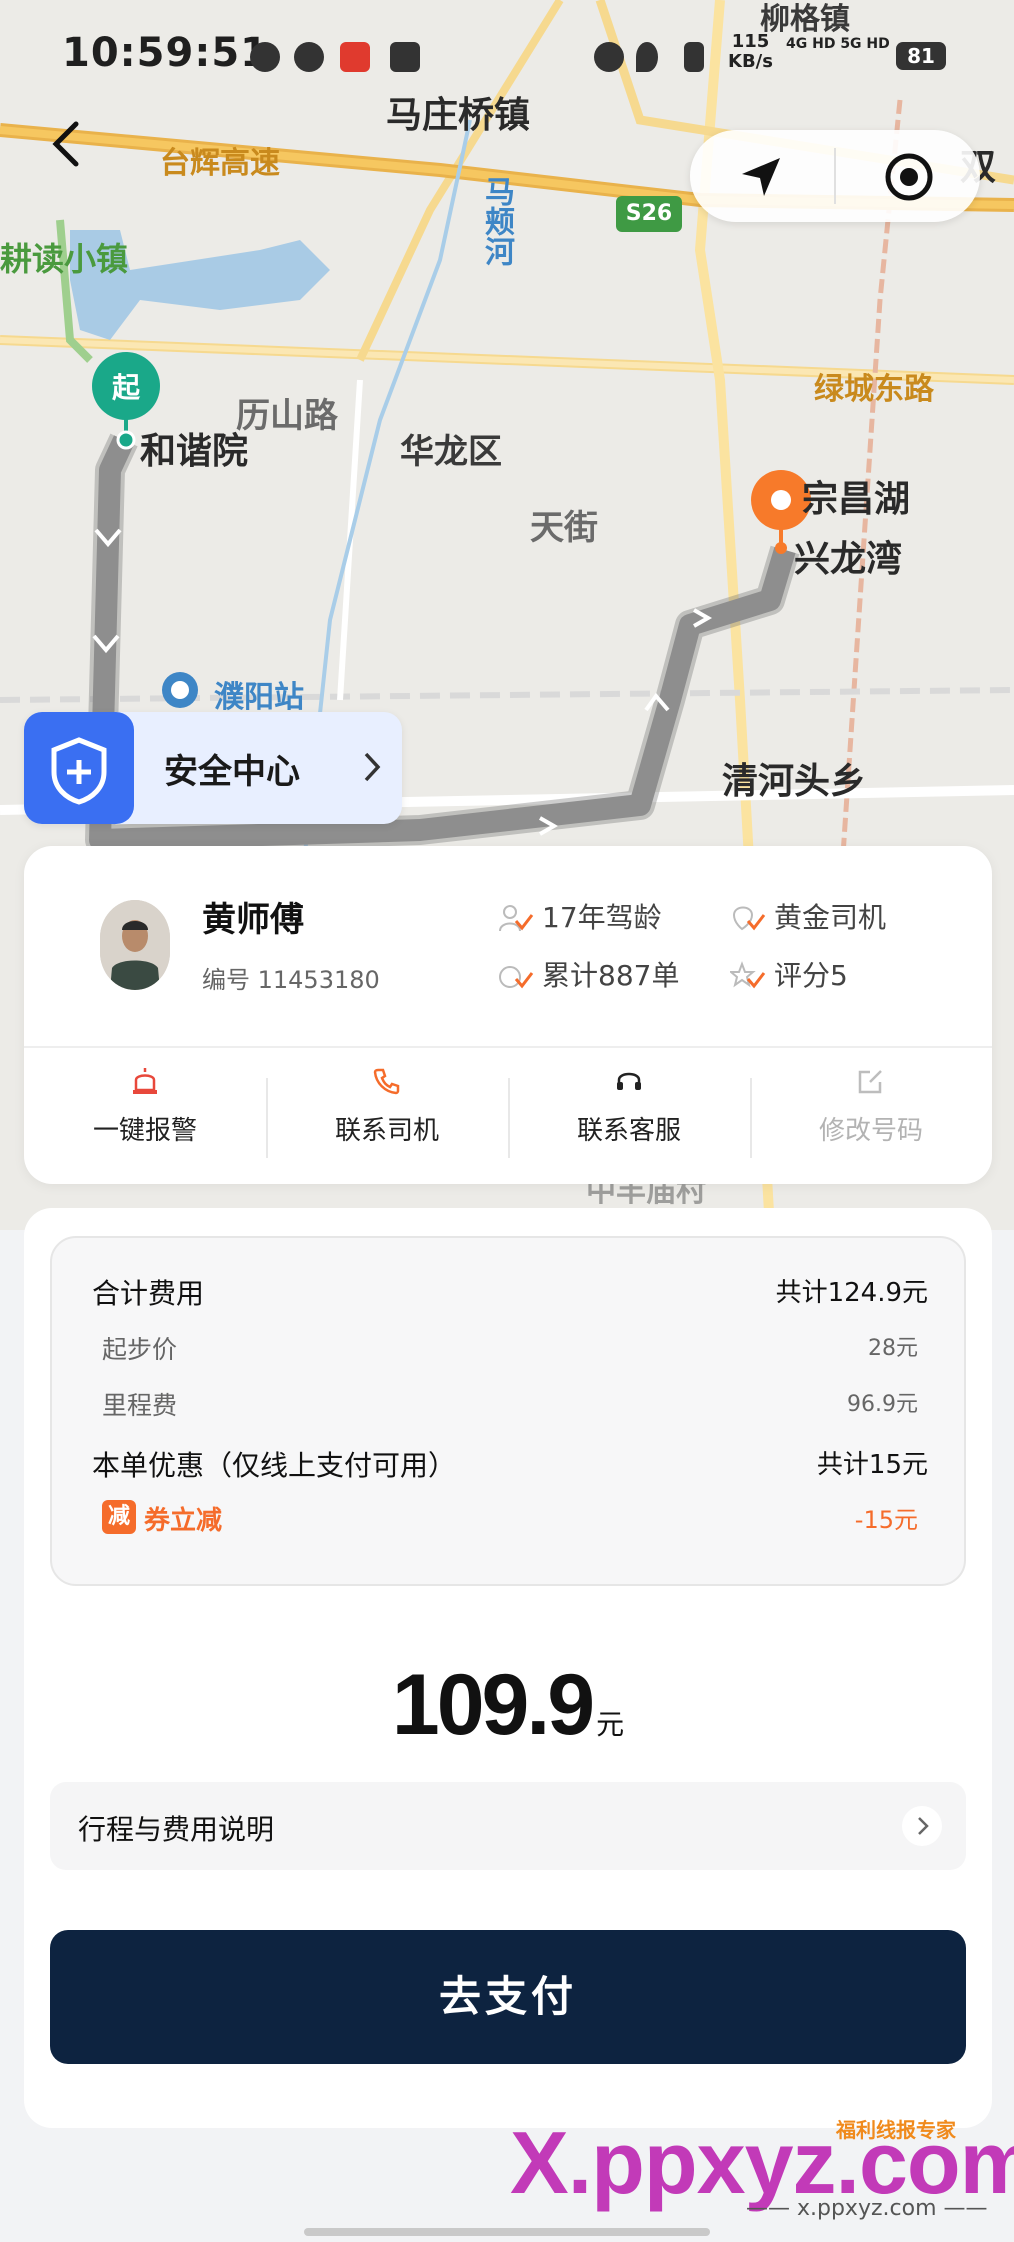 Image resolution: width=1014 pixels, height=2242 pixels. I want to click on contact-service-button: 联系客服, so click(629, 1116).